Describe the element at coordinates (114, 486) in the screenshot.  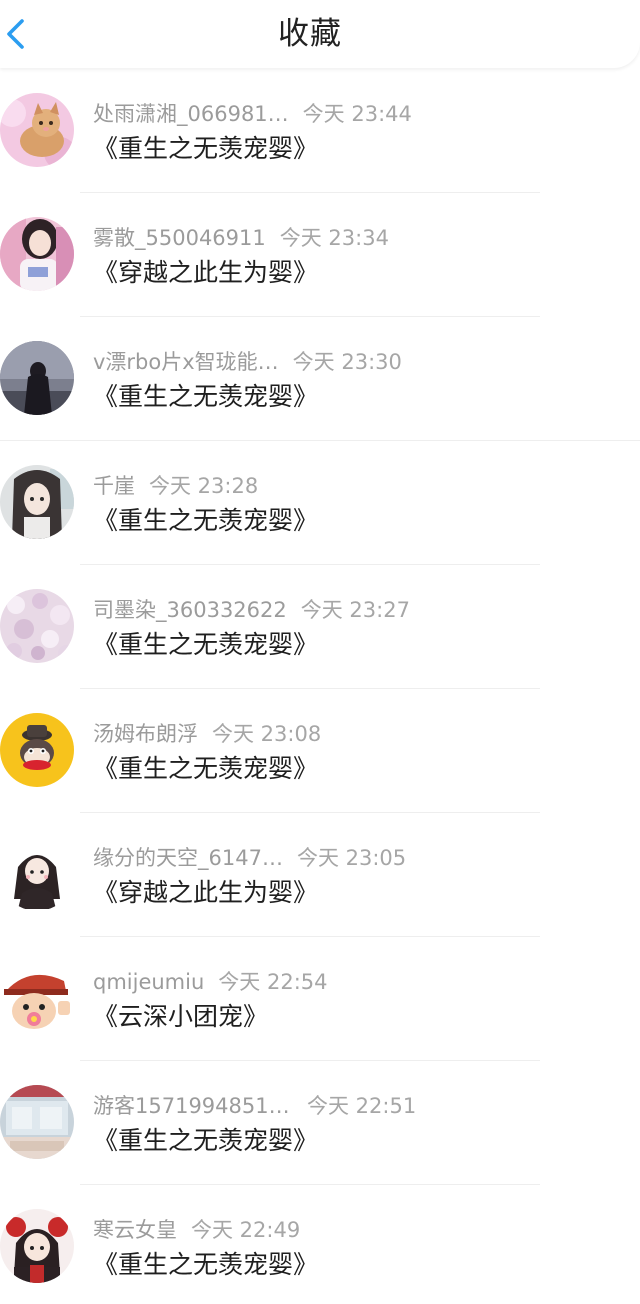
I see `username: 千崖` at that location.